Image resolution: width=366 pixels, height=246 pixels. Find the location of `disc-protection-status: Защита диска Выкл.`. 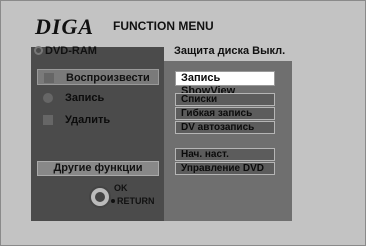

disc-protection-status: Защита диска Выкл. is located at coordinates (229, 51).